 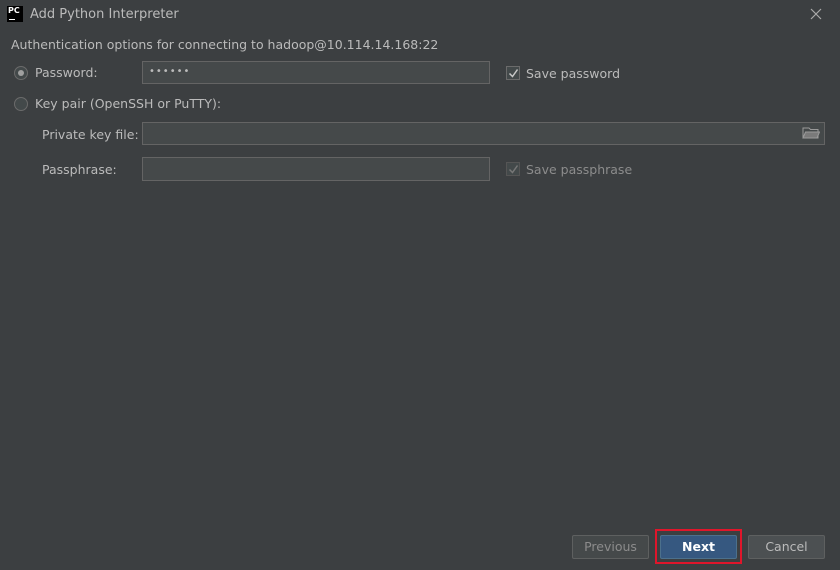 I want to click on passphrase-label: Passphrase:, so click(x=79, y=169).